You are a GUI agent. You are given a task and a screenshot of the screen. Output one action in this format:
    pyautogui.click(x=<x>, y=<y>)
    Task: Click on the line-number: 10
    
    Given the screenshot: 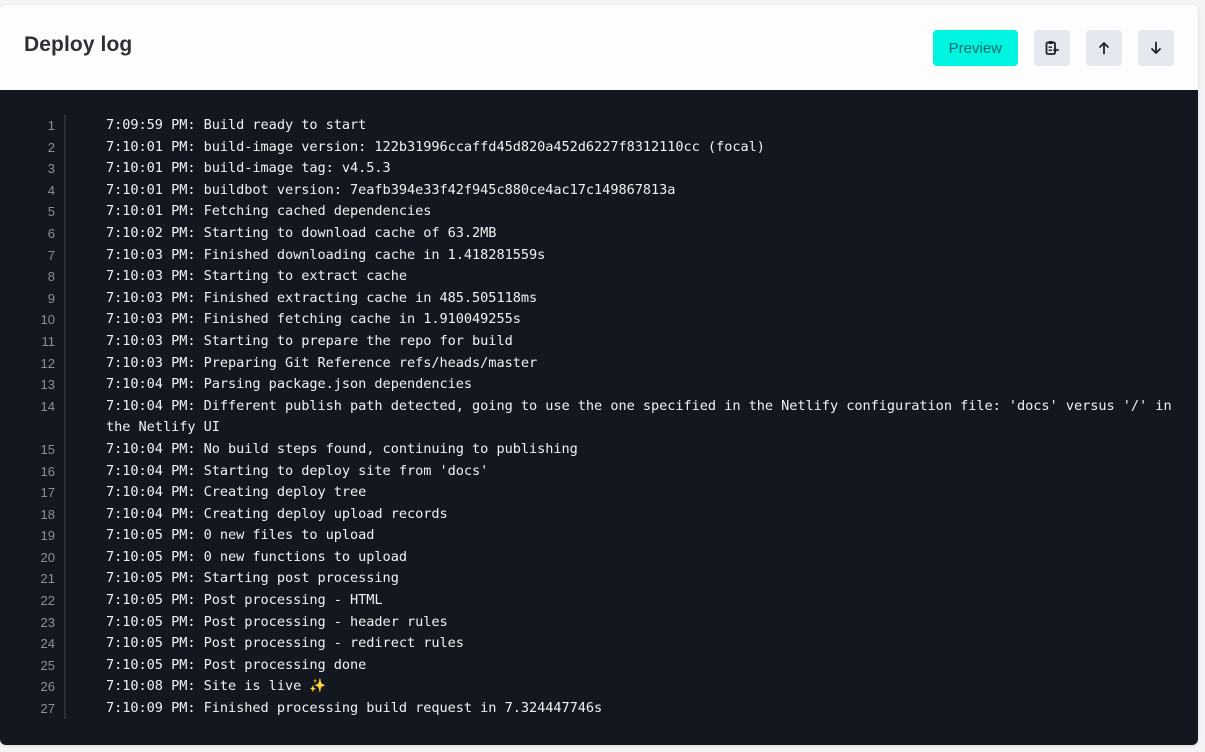 What is the action you would take?
    pyautogui.click(x=47, y=320)
    